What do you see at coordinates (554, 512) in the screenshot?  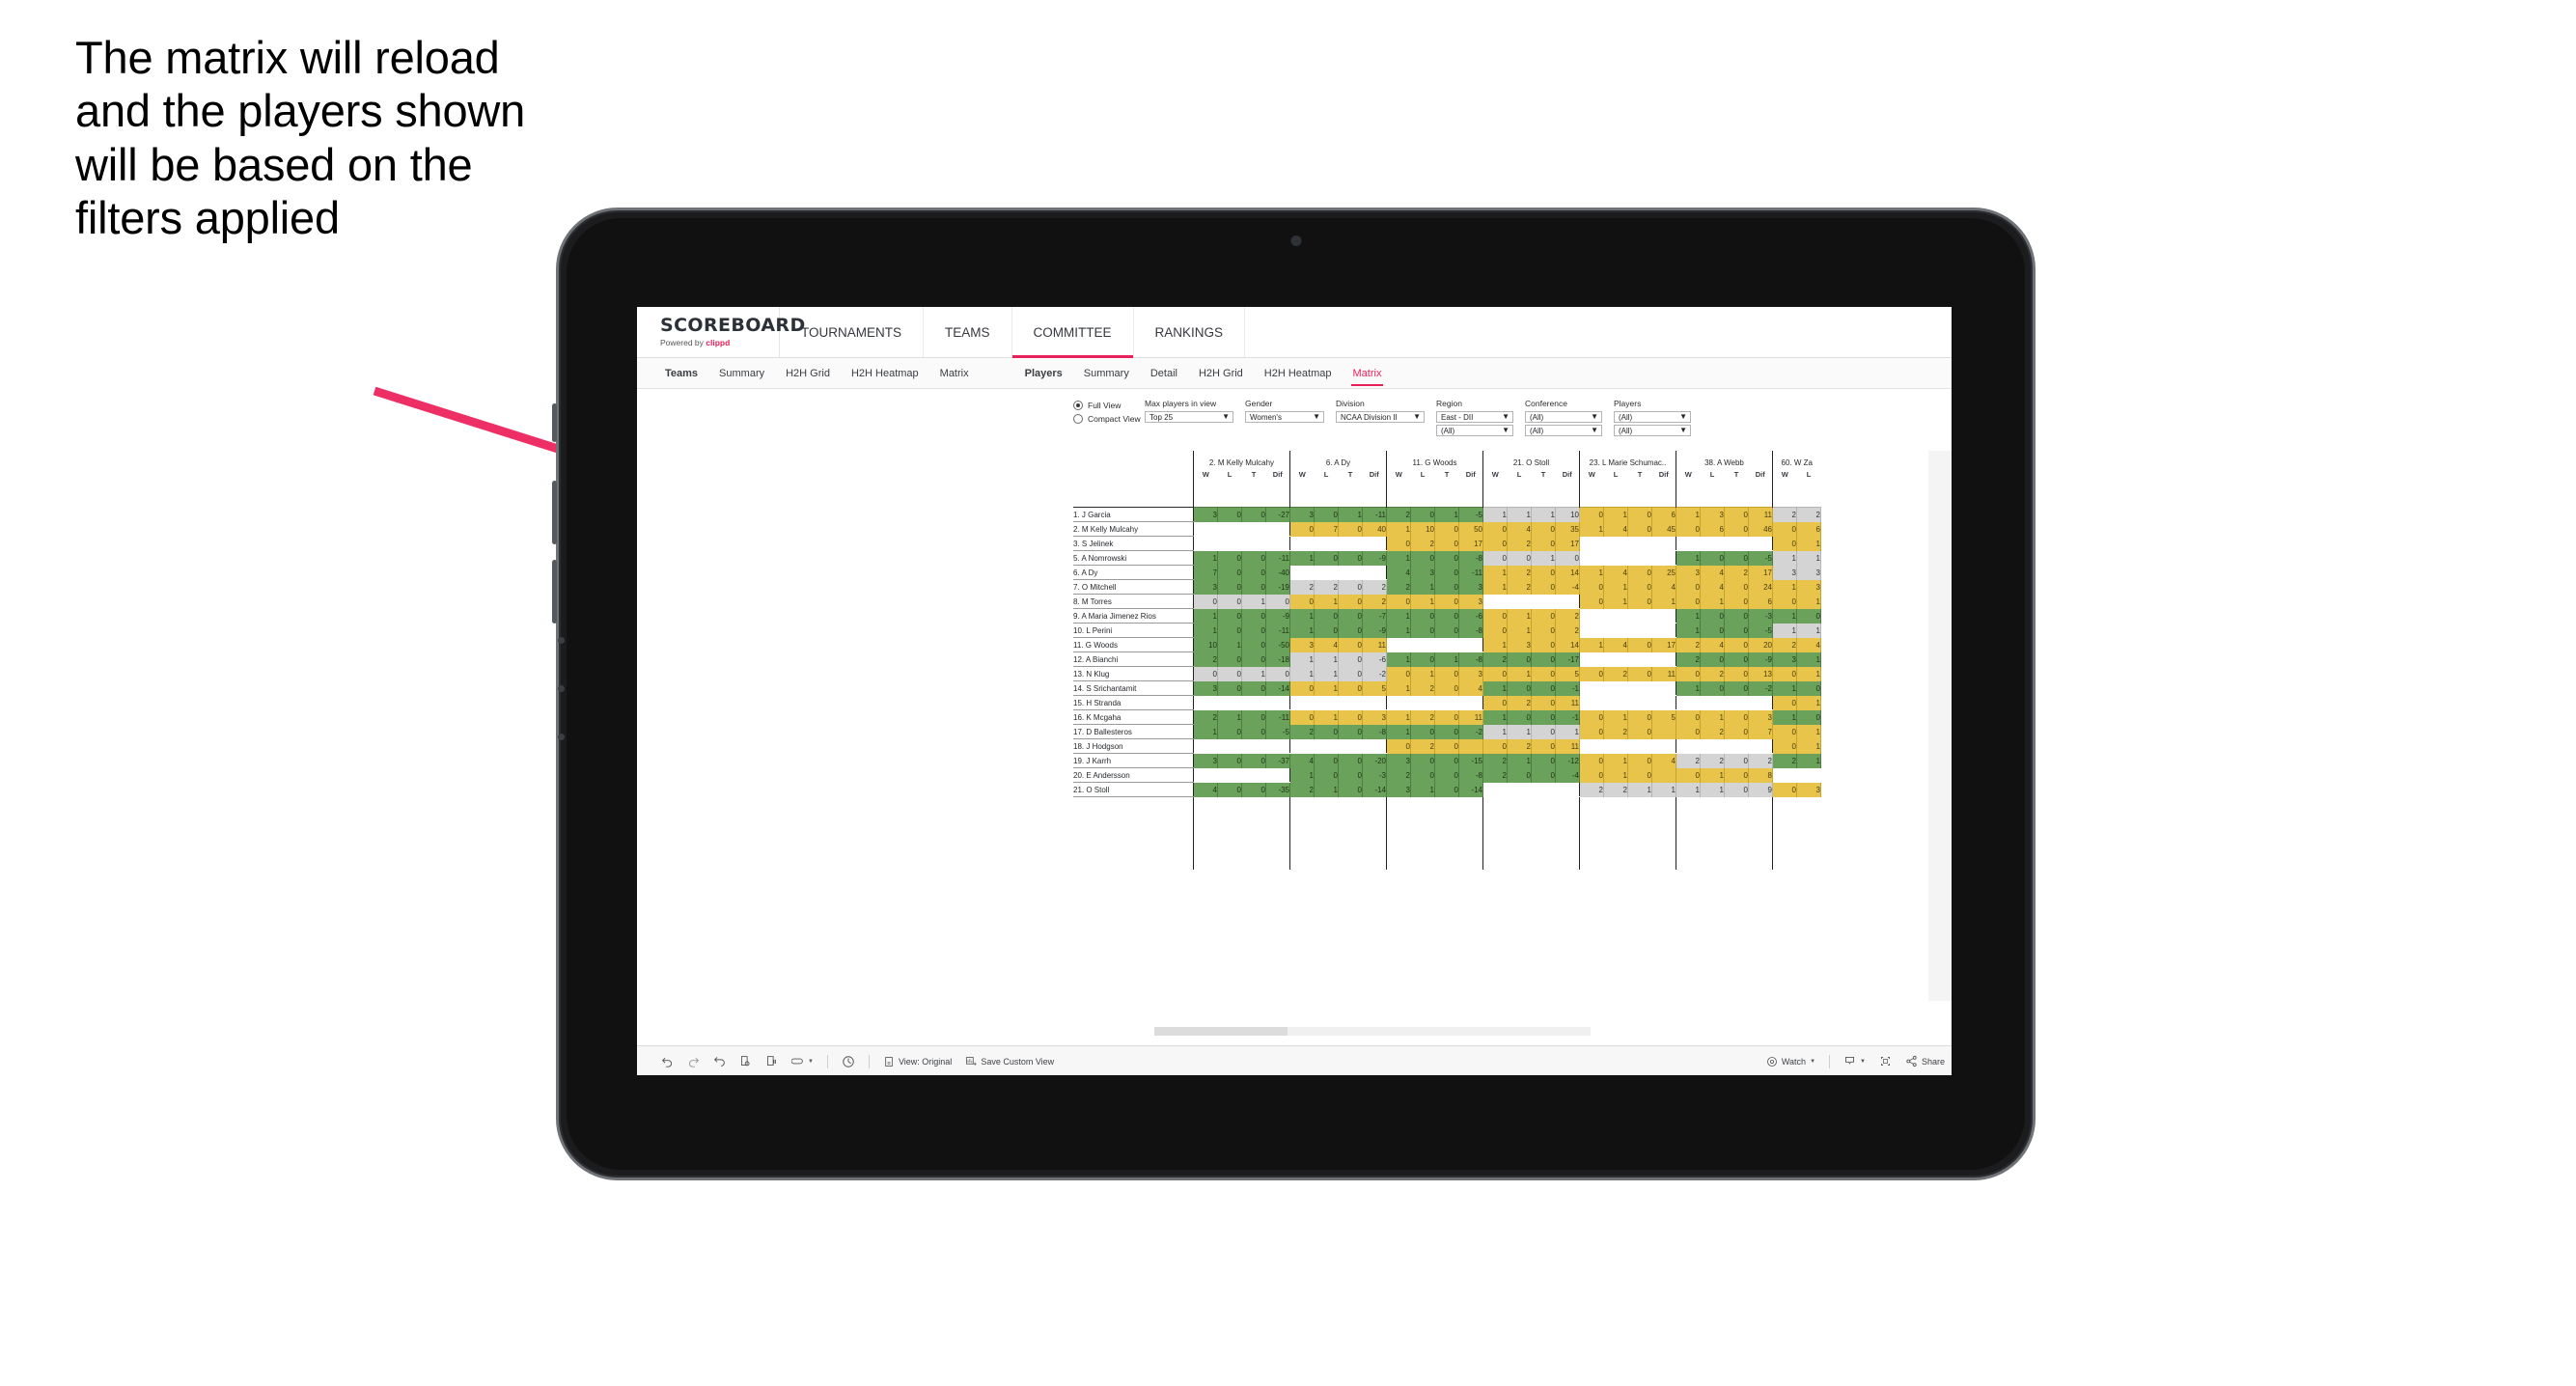 I see `volume-down-button` at bounding box center [554, 512].